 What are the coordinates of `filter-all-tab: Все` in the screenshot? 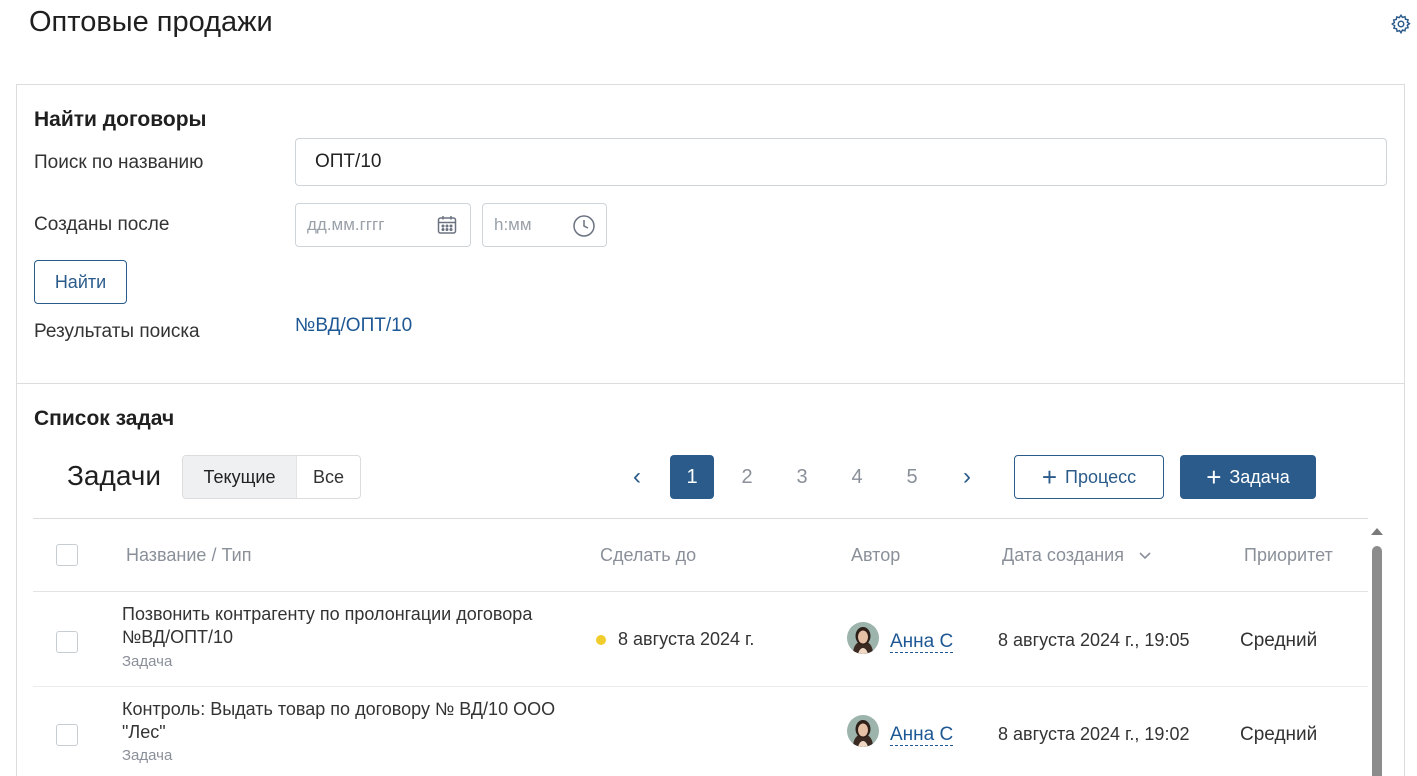 It's located at (328, 477).